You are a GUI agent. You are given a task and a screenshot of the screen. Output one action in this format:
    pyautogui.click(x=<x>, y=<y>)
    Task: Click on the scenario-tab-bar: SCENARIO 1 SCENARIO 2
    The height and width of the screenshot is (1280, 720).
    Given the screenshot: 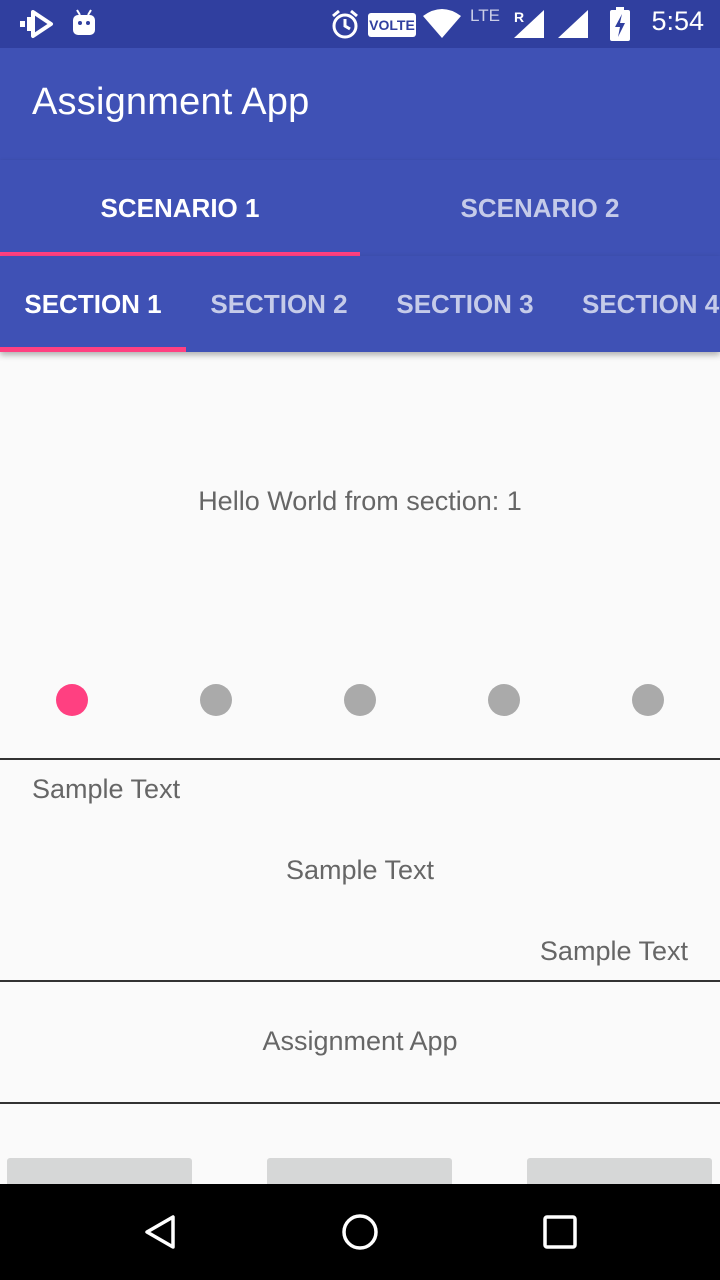 What is the action you would take?
    pyautogui.click(x=360, y=208)
    